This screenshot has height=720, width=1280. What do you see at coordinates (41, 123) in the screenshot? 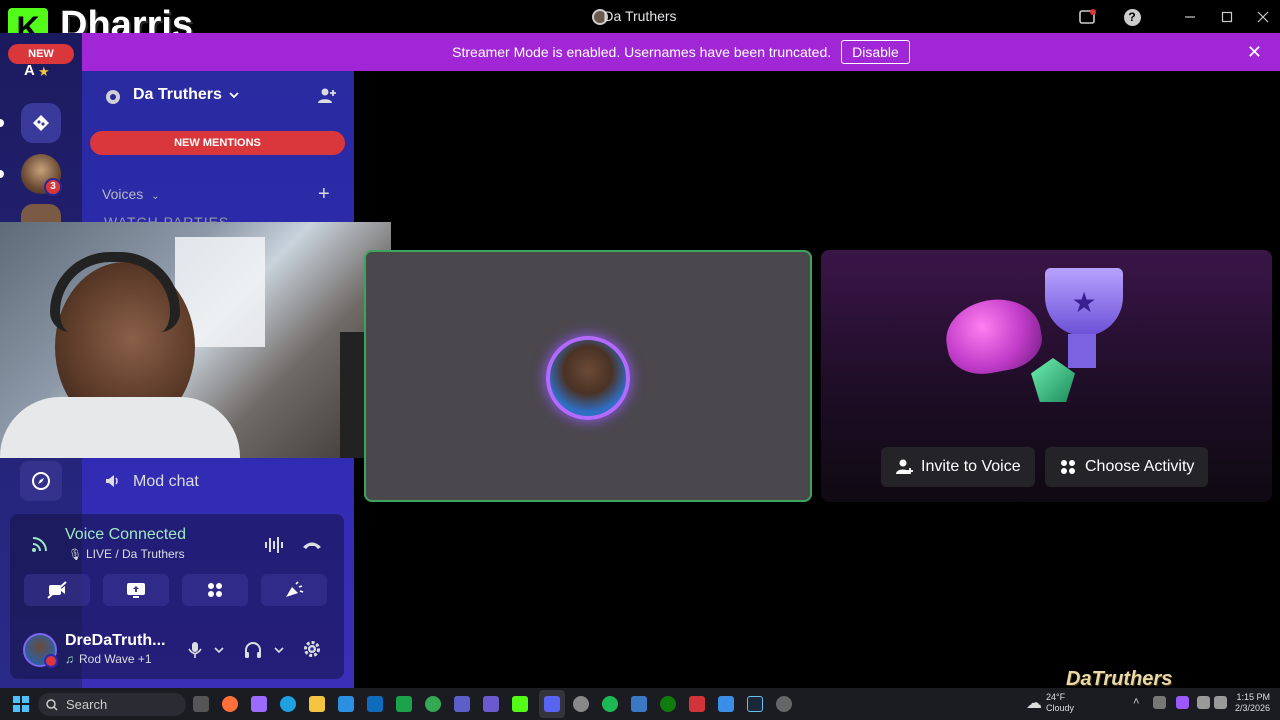
I see `server-icon-game` at bounding box center [41, 123].